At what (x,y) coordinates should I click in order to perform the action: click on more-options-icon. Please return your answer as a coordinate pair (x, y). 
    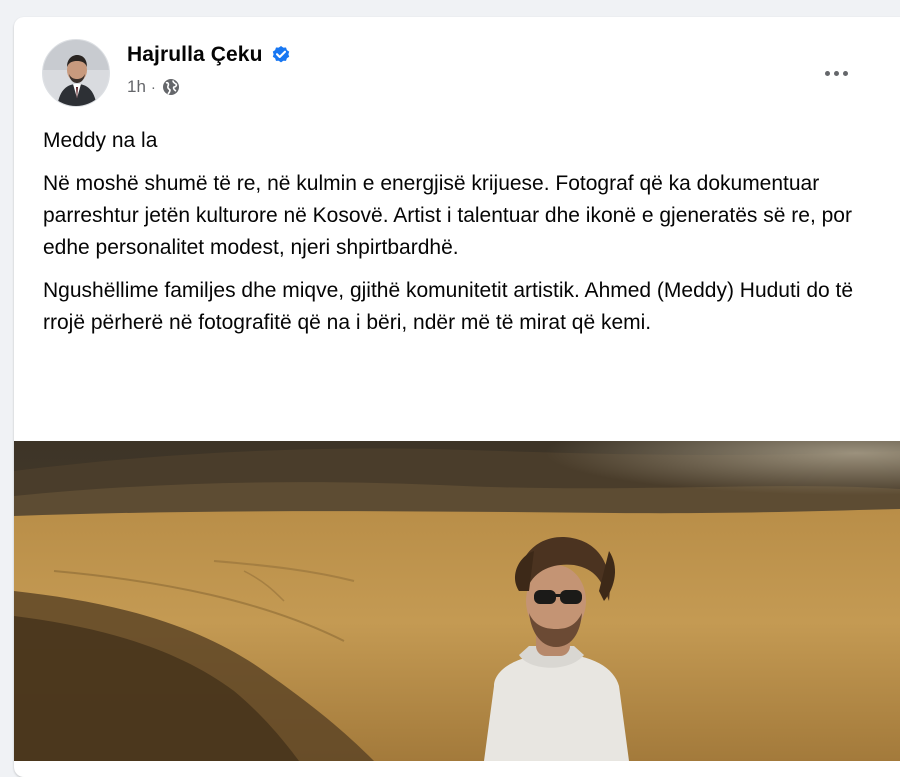
    Looking at the image, I should click on (836, 73).